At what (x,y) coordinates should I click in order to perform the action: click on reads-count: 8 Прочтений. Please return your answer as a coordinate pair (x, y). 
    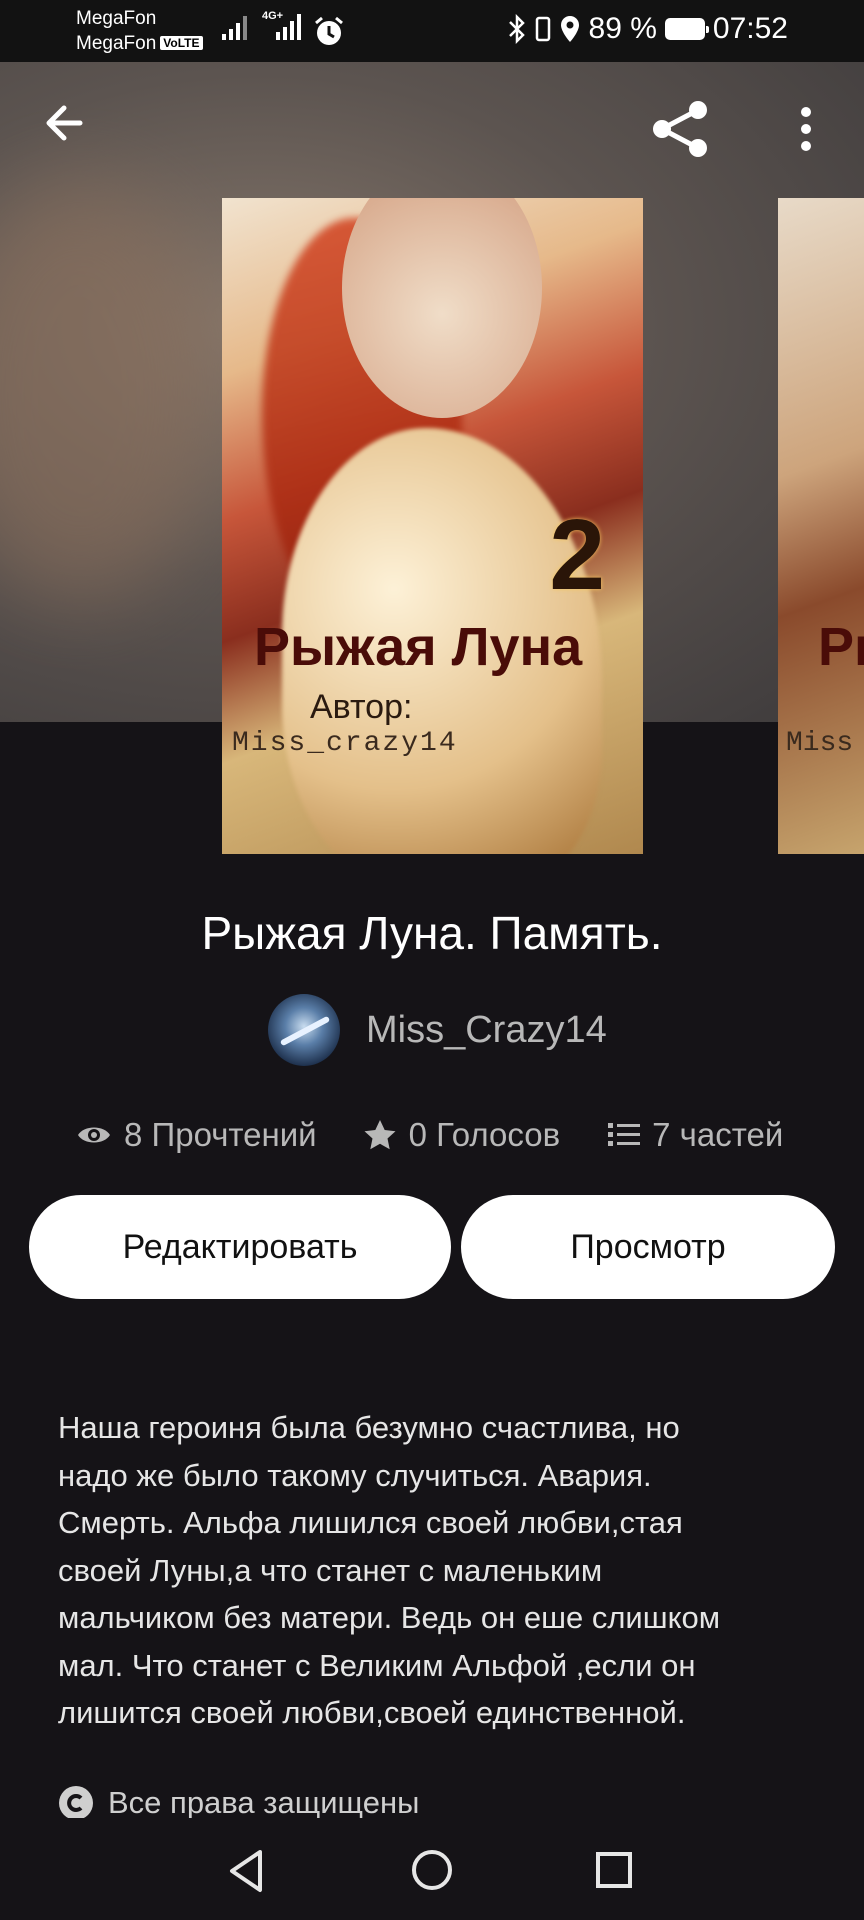
    Looking at the image, I should click on (220, 1134).